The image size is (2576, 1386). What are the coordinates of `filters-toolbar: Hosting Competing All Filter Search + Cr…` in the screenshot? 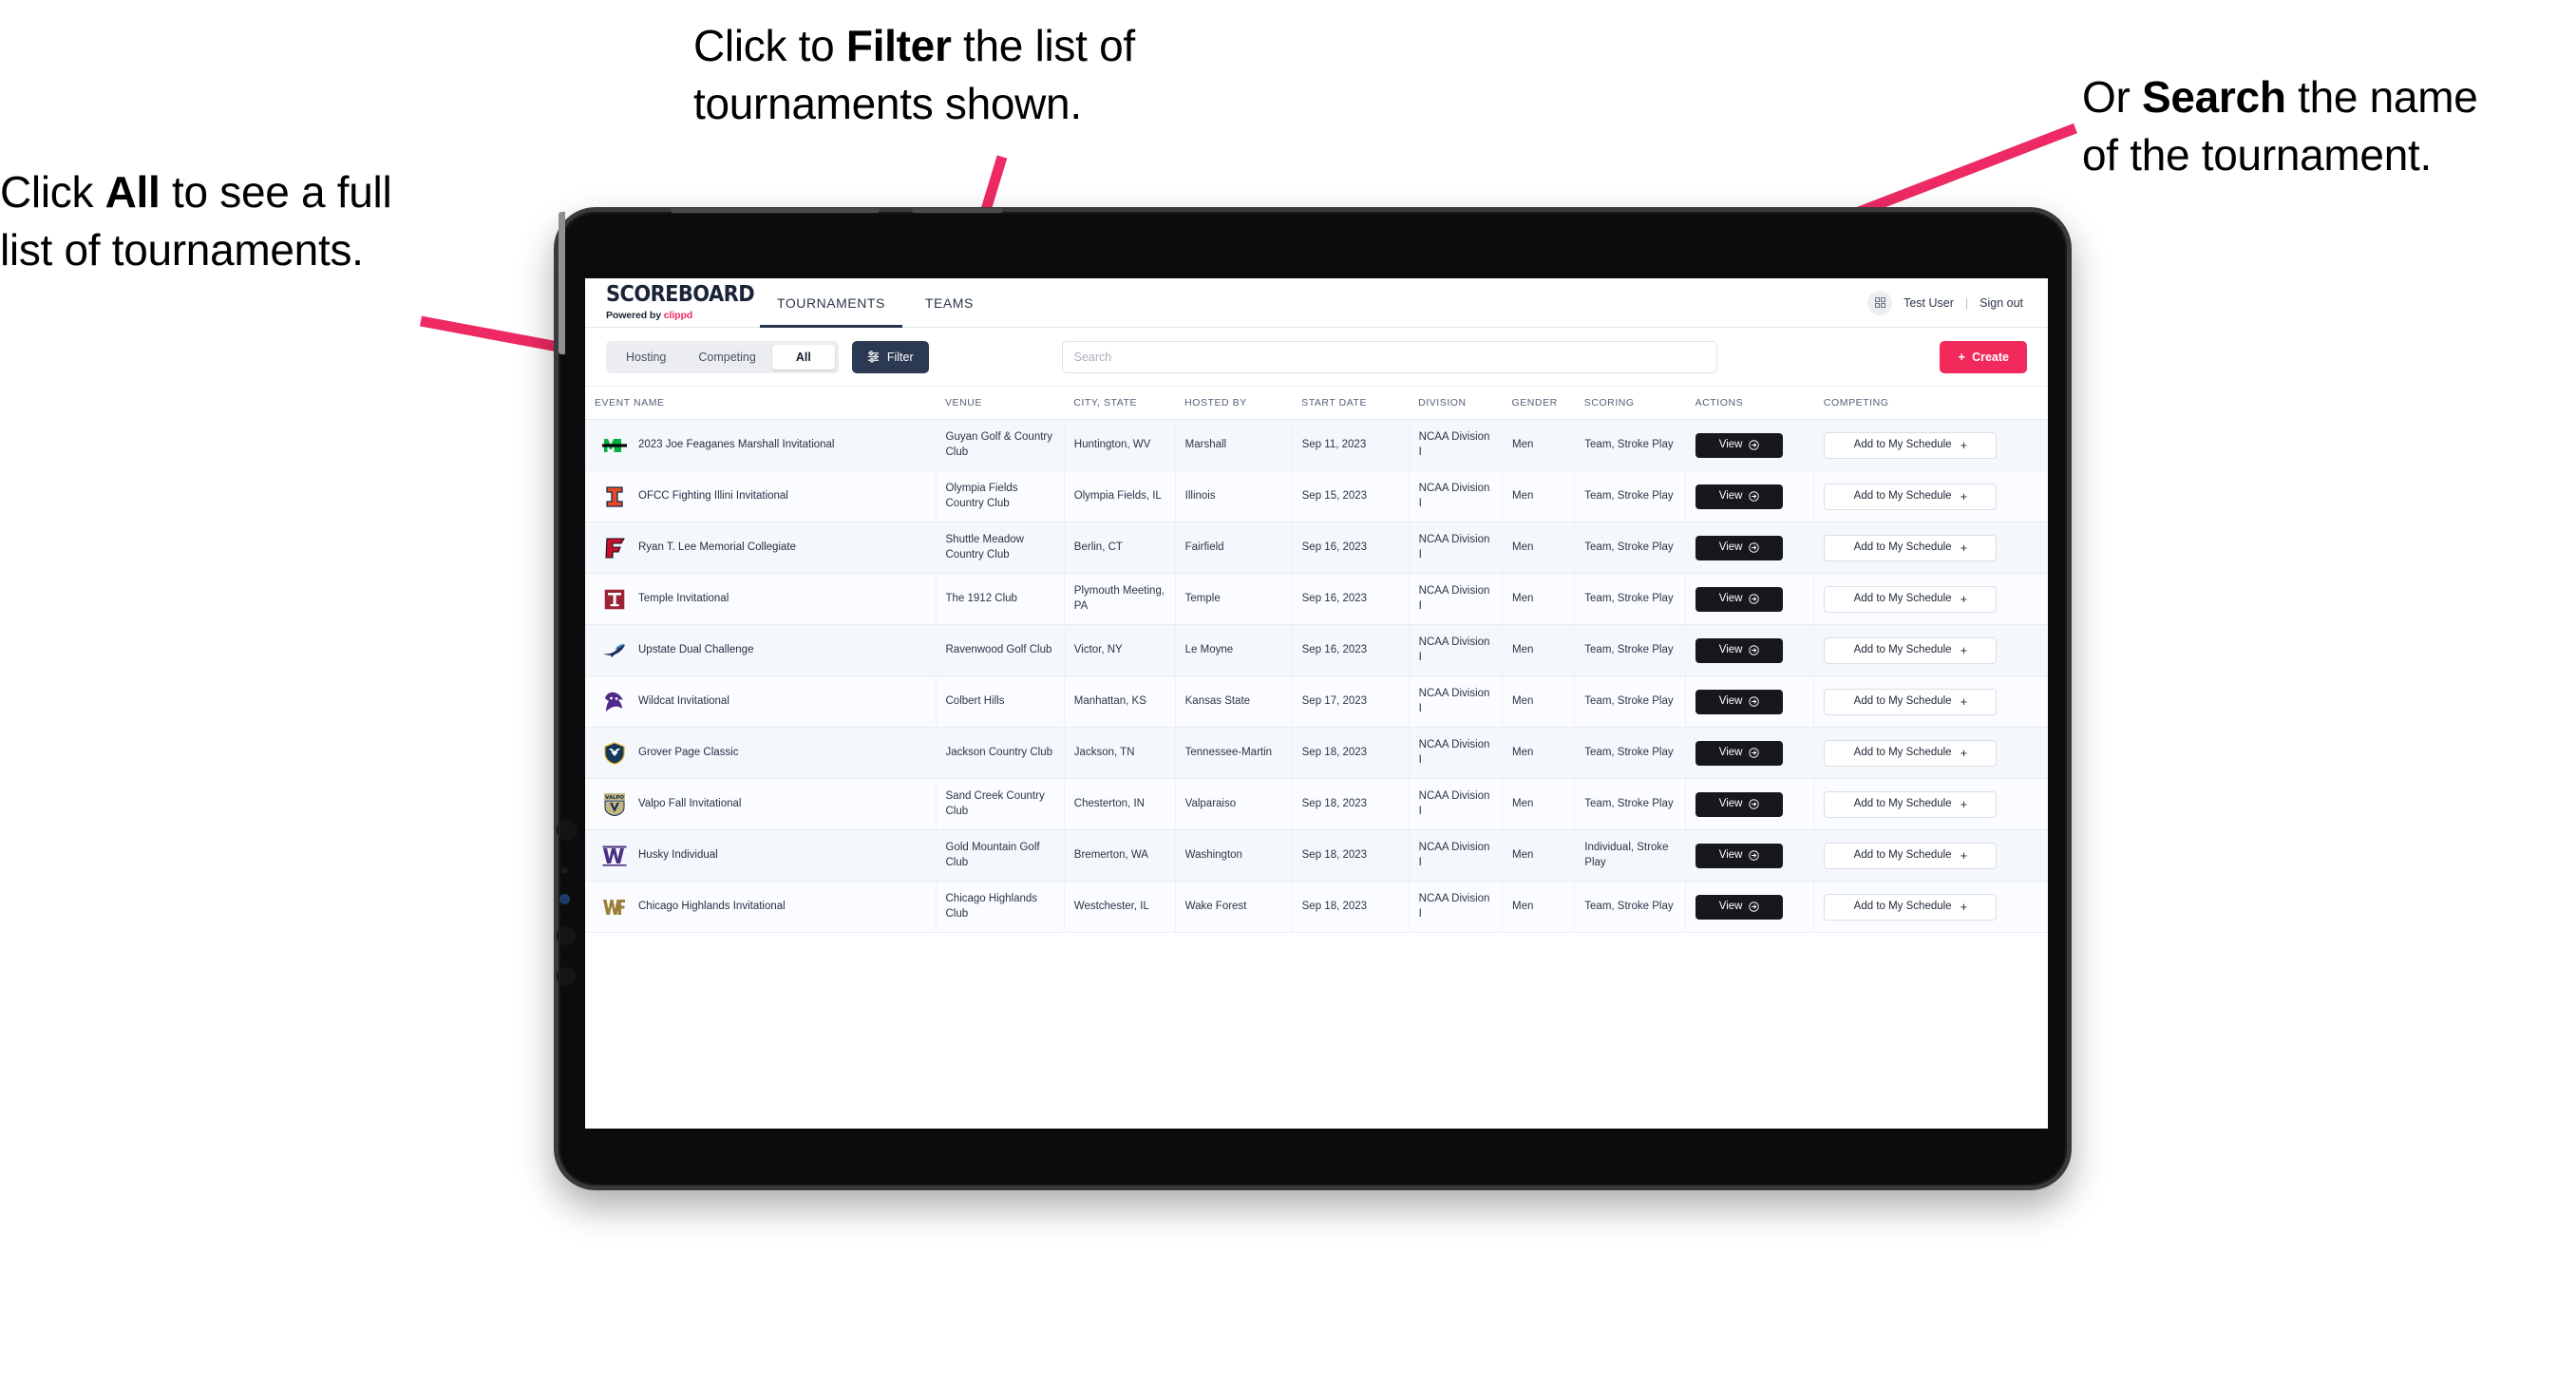 It's located at (1316, 357).